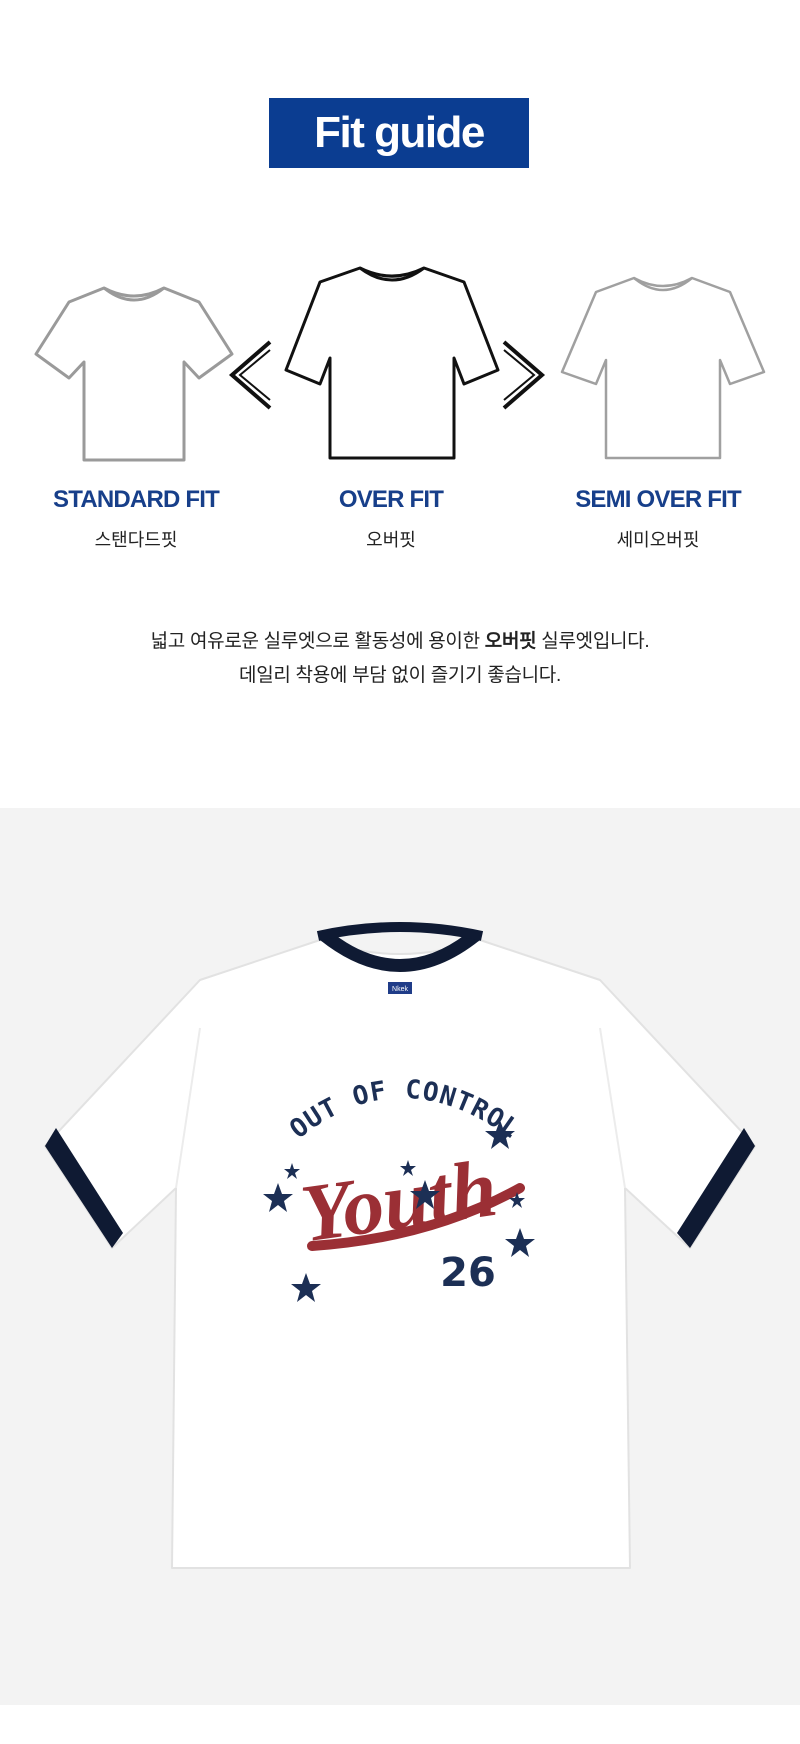 This screenshot has width=800, height=1744. Describe the element at coordinates (510, 641) in the screenshot. I see `description-bold-text: 오버핏` at that location.